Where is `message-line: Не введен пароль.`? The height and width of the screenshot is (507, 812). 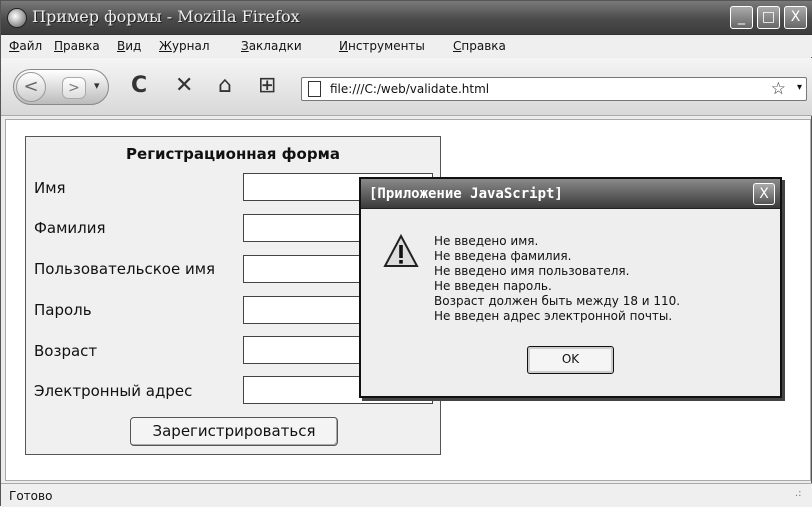
message-line: Не введен пароль. is located at coordinates (493, 286).